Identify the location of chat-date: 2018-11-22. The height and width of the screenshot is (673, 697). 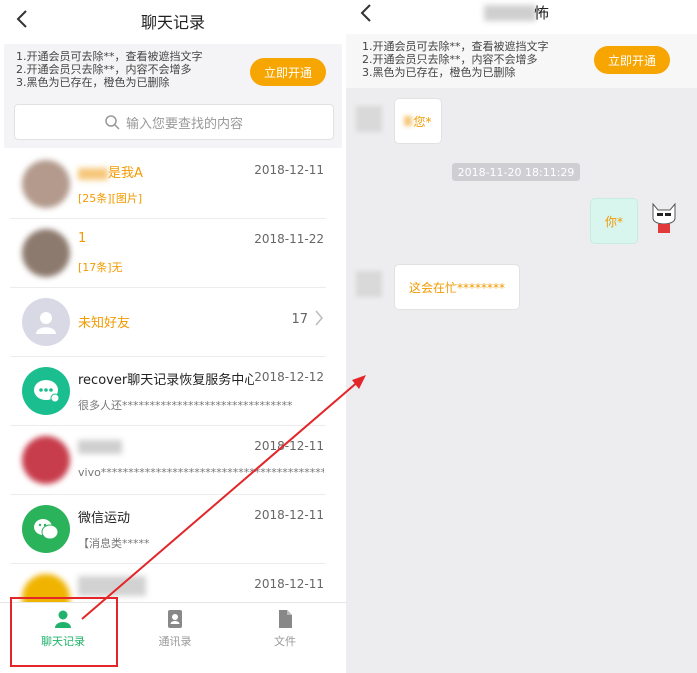
(289, 239).